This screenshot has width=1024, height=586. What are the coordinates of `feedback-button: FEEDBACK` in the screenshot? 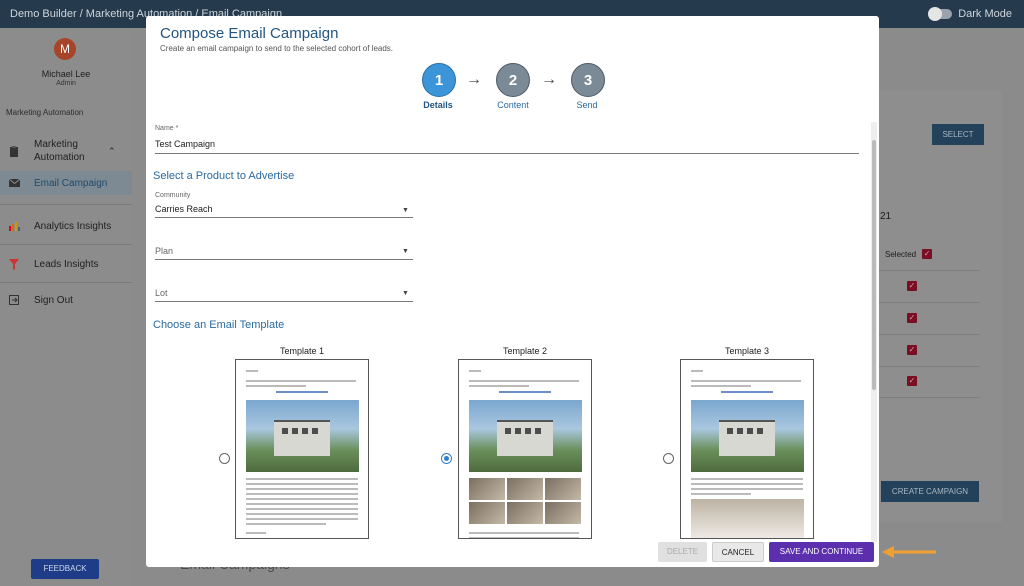 It's located at (65, 569).